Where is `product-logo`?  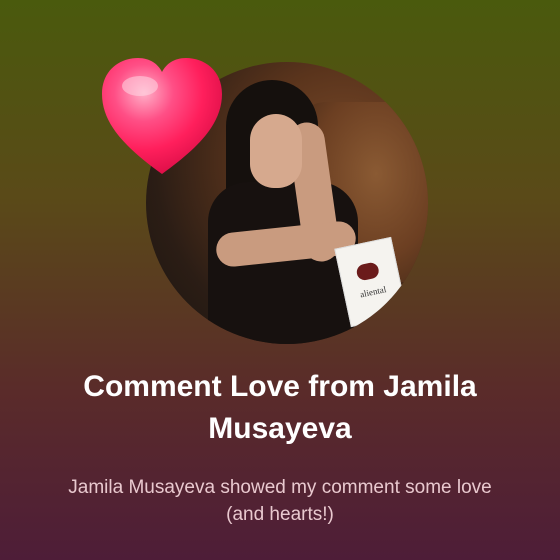 product-logo is located at coordinates (368, 271).